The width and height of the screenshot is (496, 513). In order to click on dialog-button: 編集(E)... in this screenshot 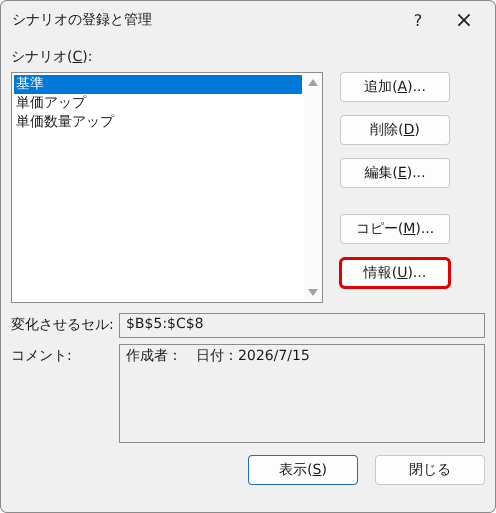, I will do `click(395, 173)`.